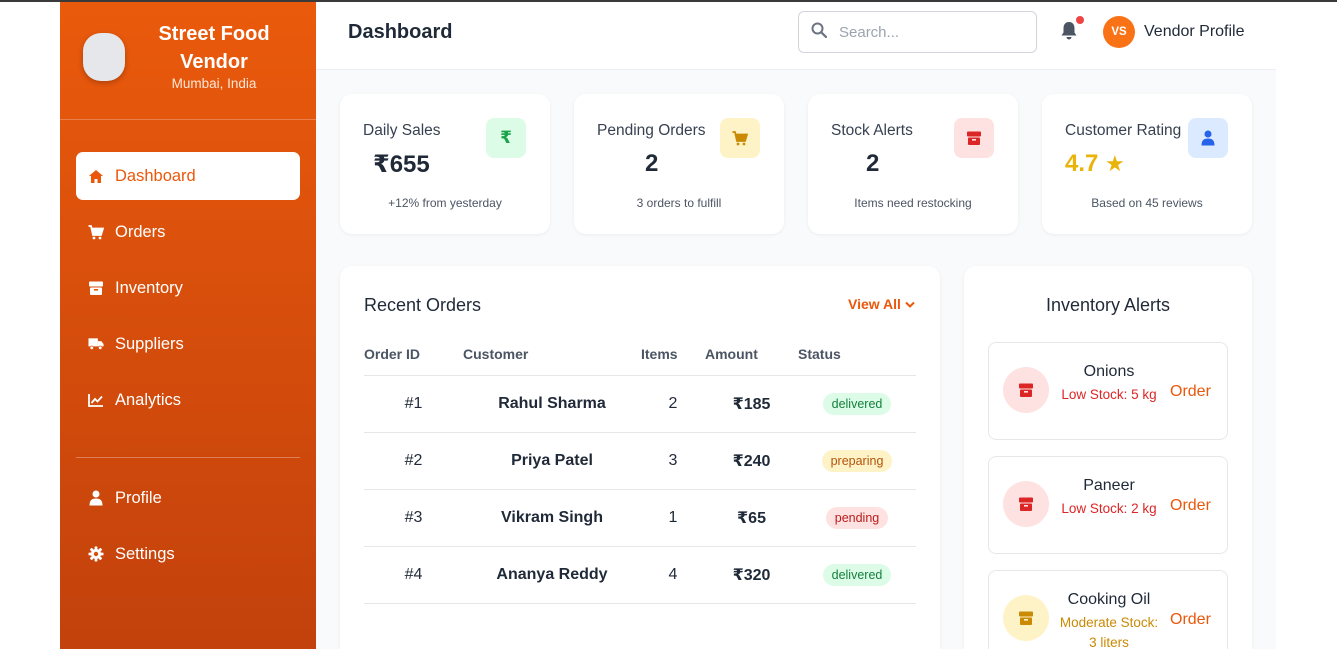  What do you see at coordinates (138, 497) in the screenshot?
I see `sidebar-item-label: Profile` at bounding box center [138, 497].